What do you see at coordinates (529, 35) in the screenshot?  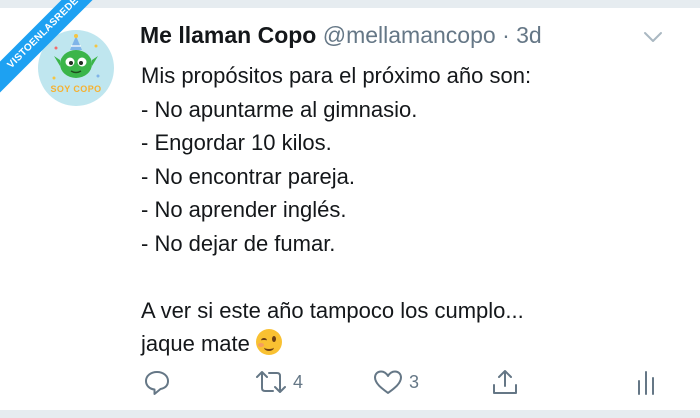 I see `timestamp: 3d` at bounding box center [529, 35].